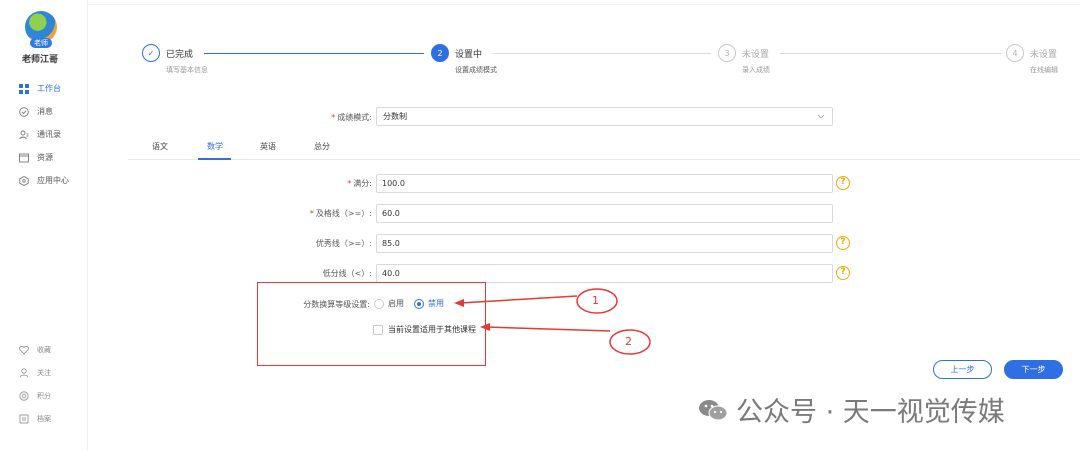 This screenshot has height=451, width=1080. I want to click on annotation-arrows, so click(552, 321).